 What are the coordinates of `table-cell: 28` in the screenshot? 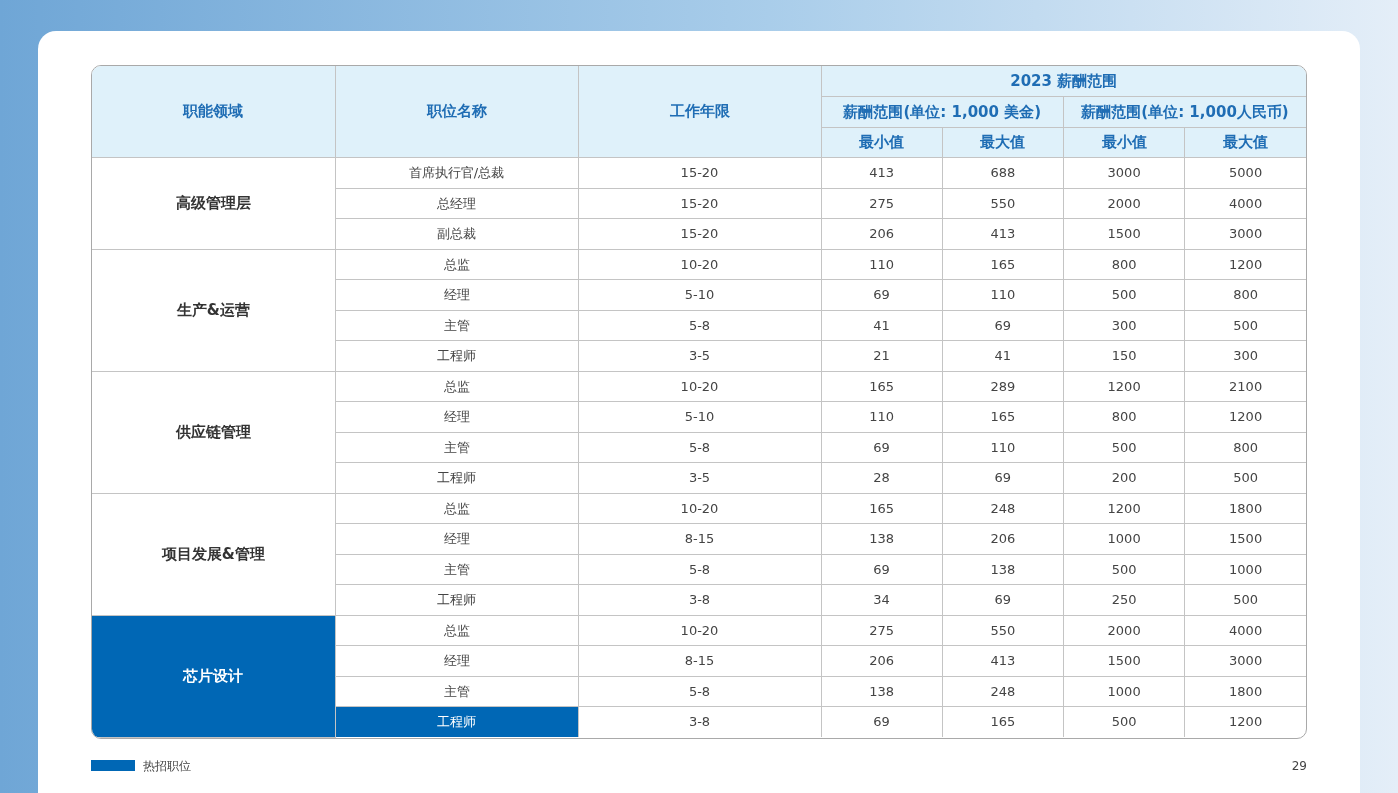 It's located at (882, 477).